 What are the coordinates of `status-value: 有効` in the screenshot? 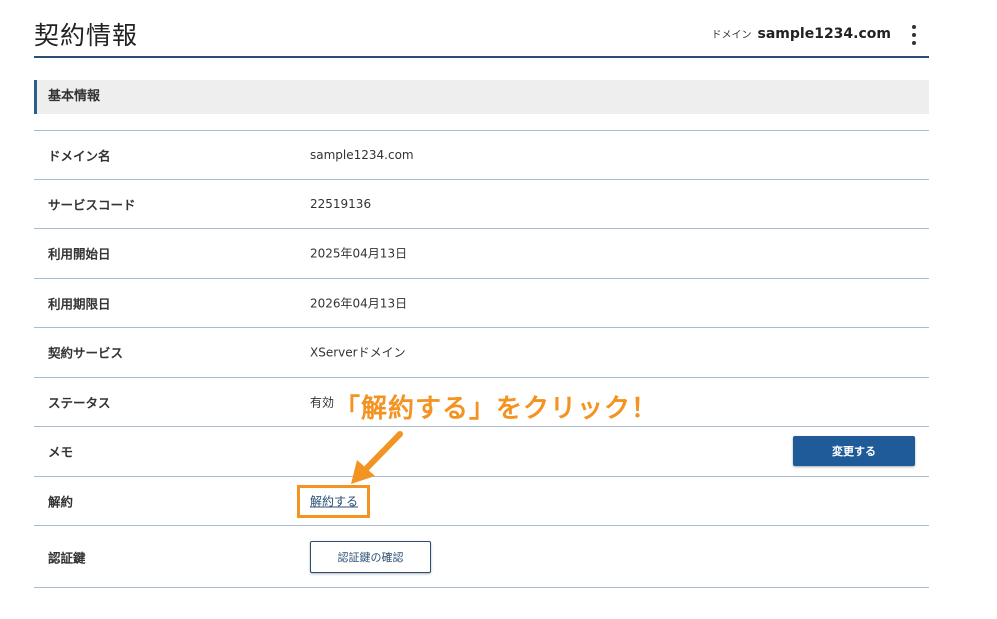 It's located at (322, 402).